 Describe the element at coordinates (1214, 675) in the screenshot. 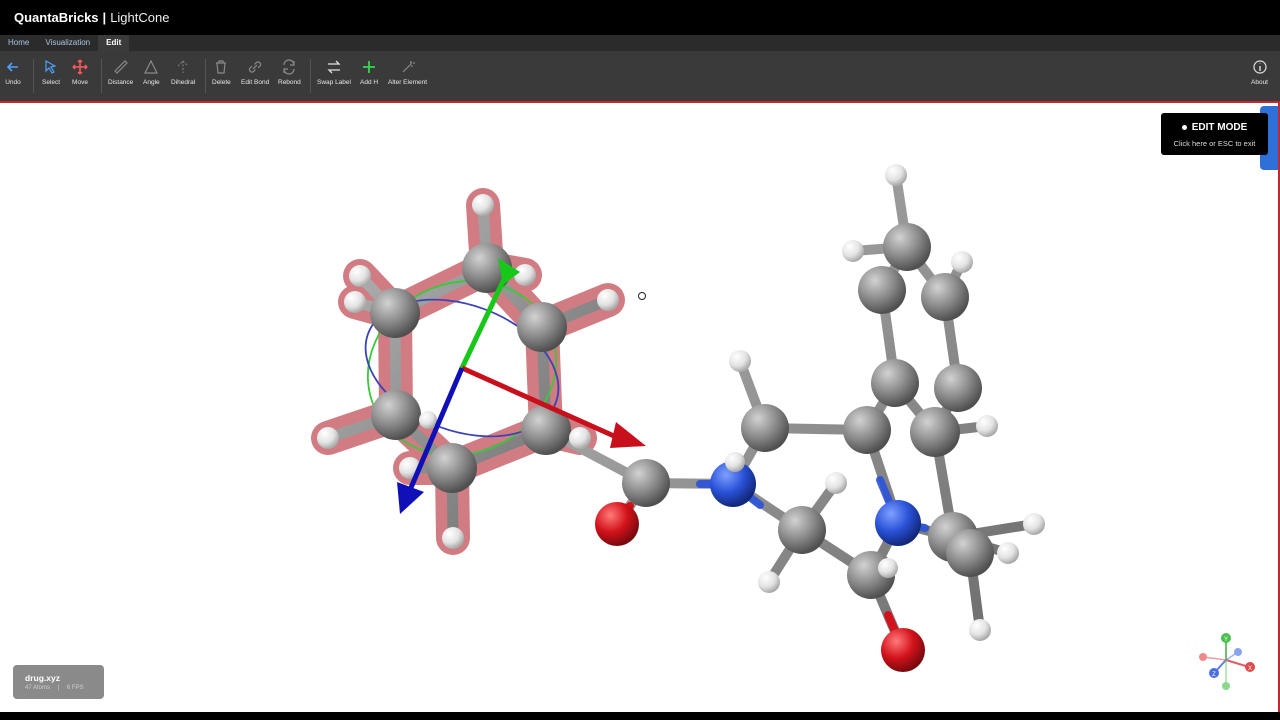

I see `axis-z-label: Z` at that location.